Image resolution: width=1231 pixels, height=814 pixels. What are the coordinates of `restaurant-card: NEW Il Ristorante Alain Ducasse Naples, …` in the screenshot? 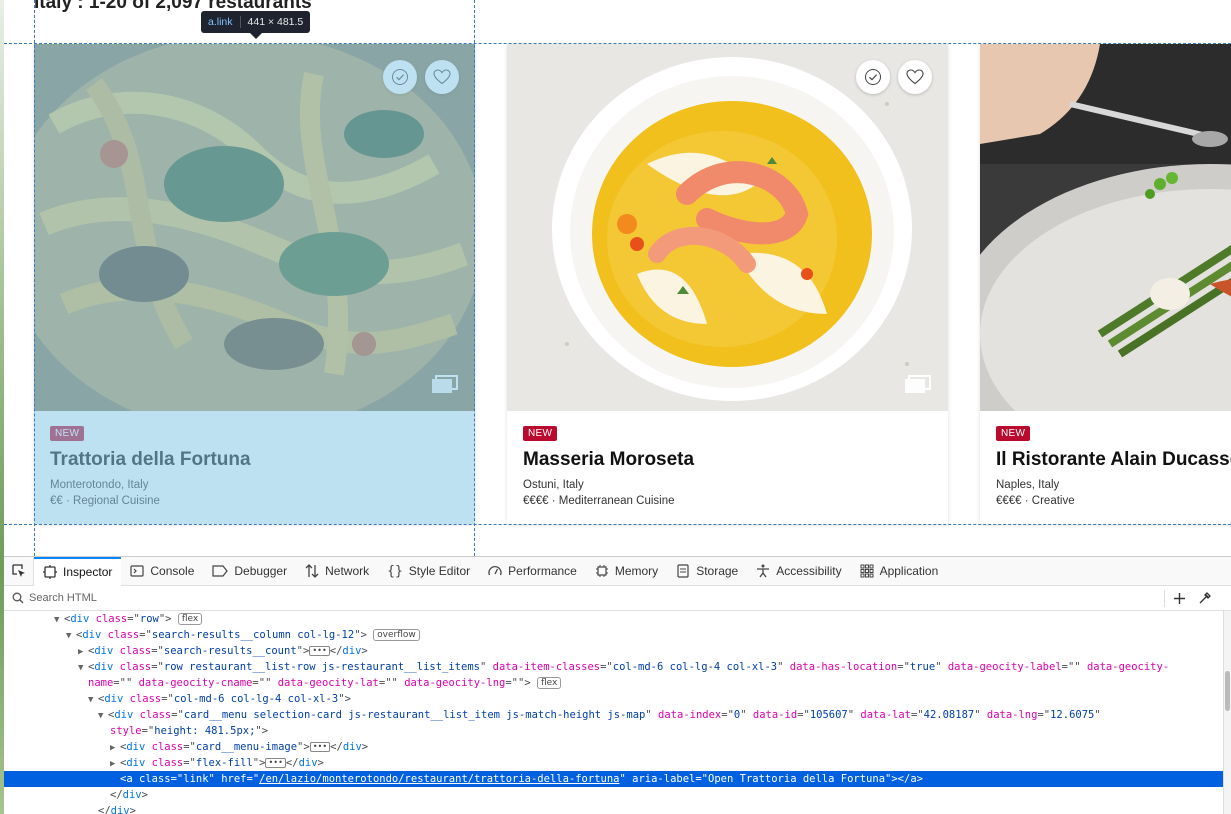 It's located at (1105, 284).